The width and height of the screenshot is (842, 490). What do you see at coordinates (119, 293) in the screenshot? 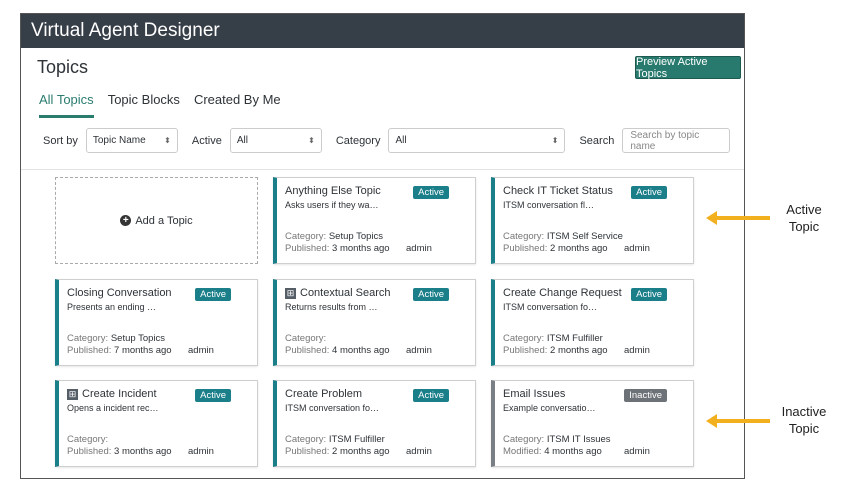
I see `topic-name: Closing Conversation` at bounding box center [119, 293].